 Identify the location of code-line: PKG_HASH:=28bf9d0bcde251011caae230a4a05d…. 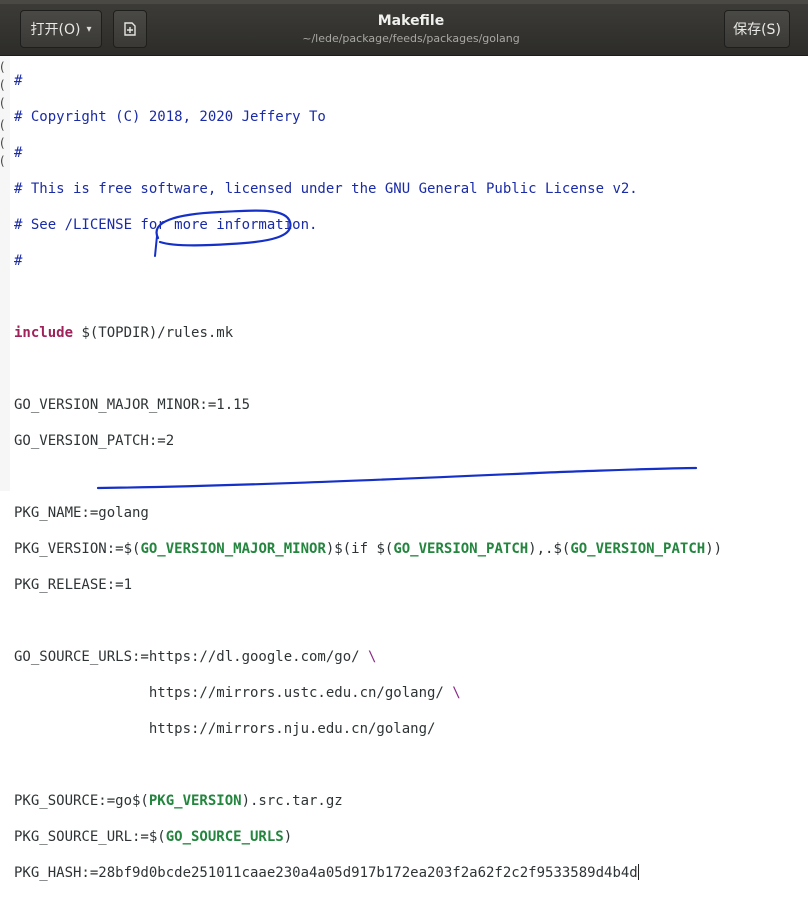
(409, 873).